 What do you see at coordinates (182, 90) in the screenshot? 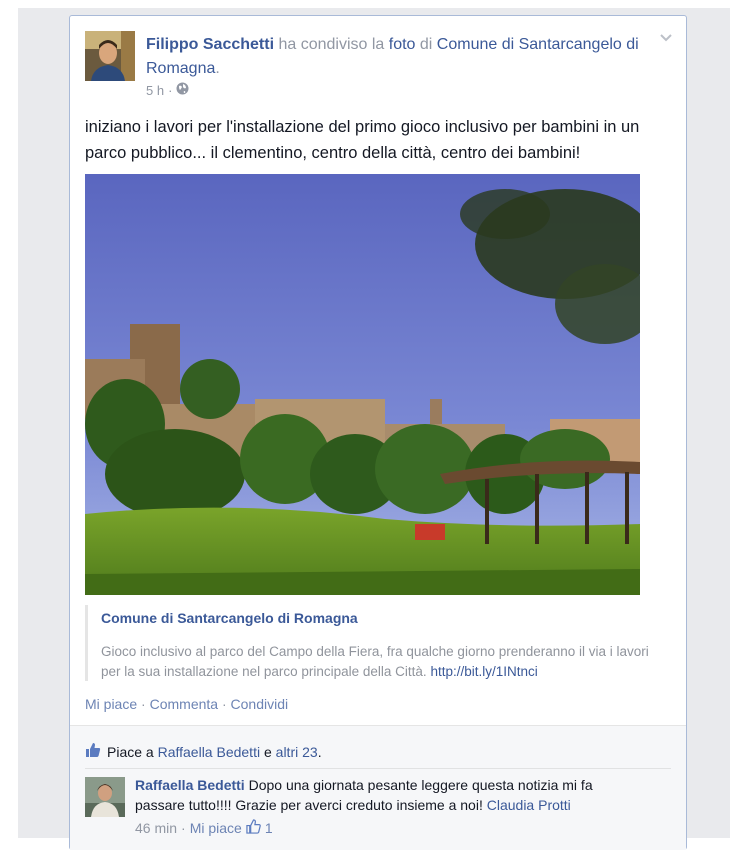
I see `globe-icon` at bounding box center [182, 90].